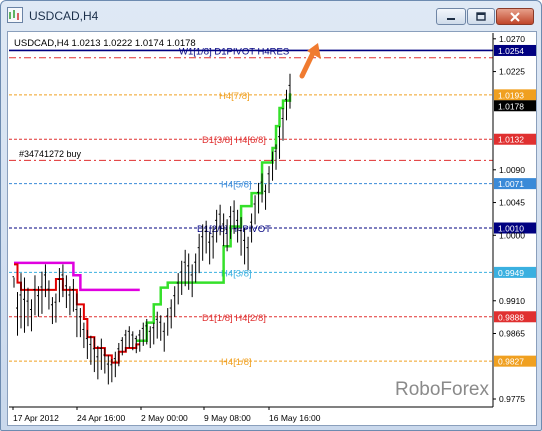 The image size is (542, 431). Describe the element at coordinates (511, 106) in the screenshot. I see `price-box-label: 1.0178` at that location.